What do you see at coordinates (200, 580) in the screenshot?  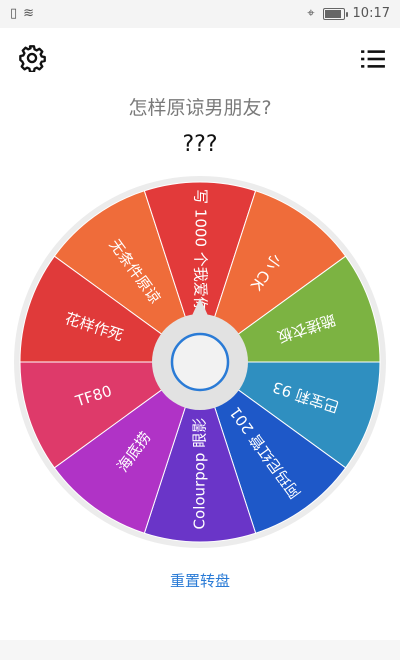 I see `reset-wheel-button: 重置转盘` at bounding box center [200, 580].